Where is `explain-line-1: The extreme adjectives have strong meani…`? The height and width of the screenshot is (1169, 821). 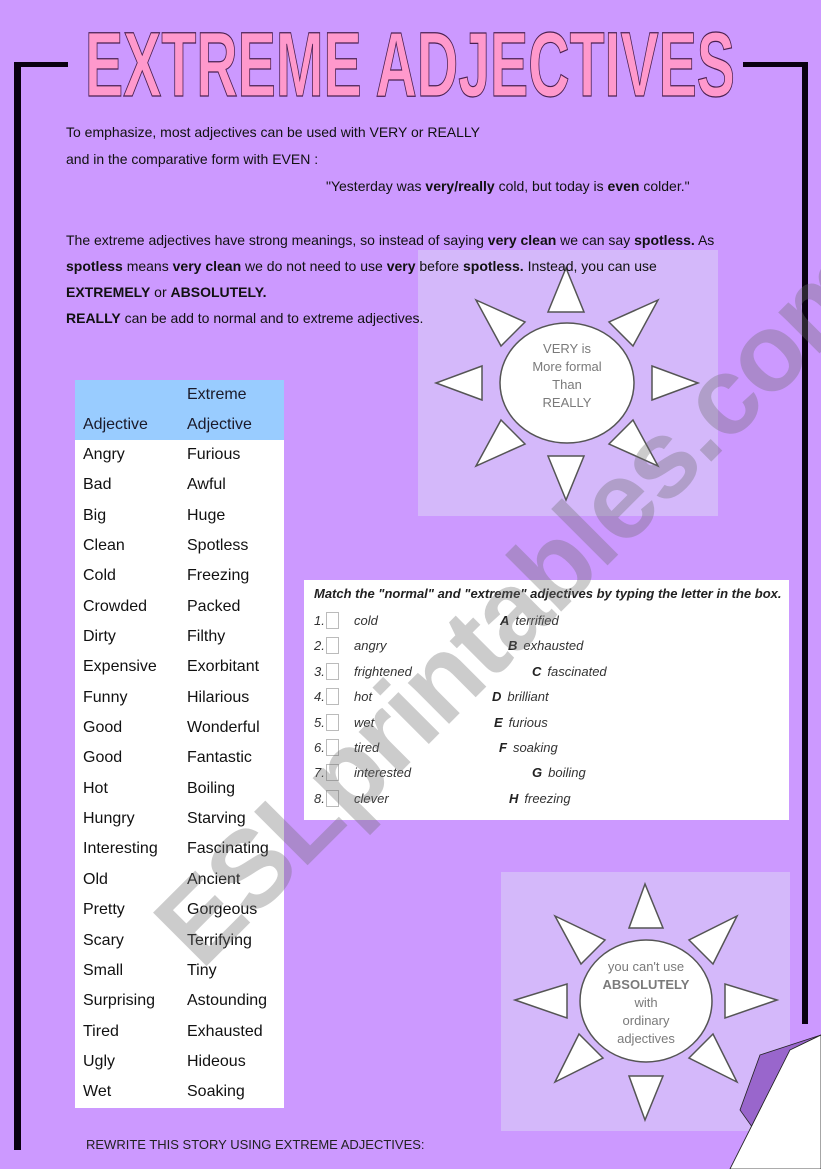
explain-line-1: The extreme adjectives have strong meani… is located at coordinates (390, 240).